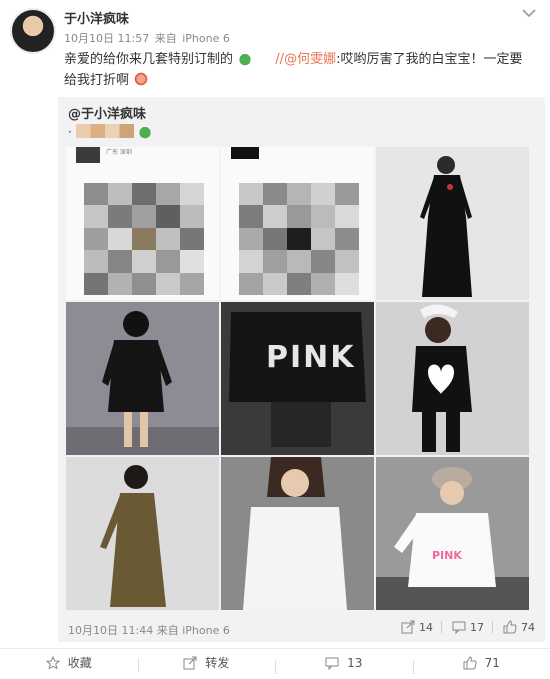  I want to click on forward-button: 转发, so click(206, 663).